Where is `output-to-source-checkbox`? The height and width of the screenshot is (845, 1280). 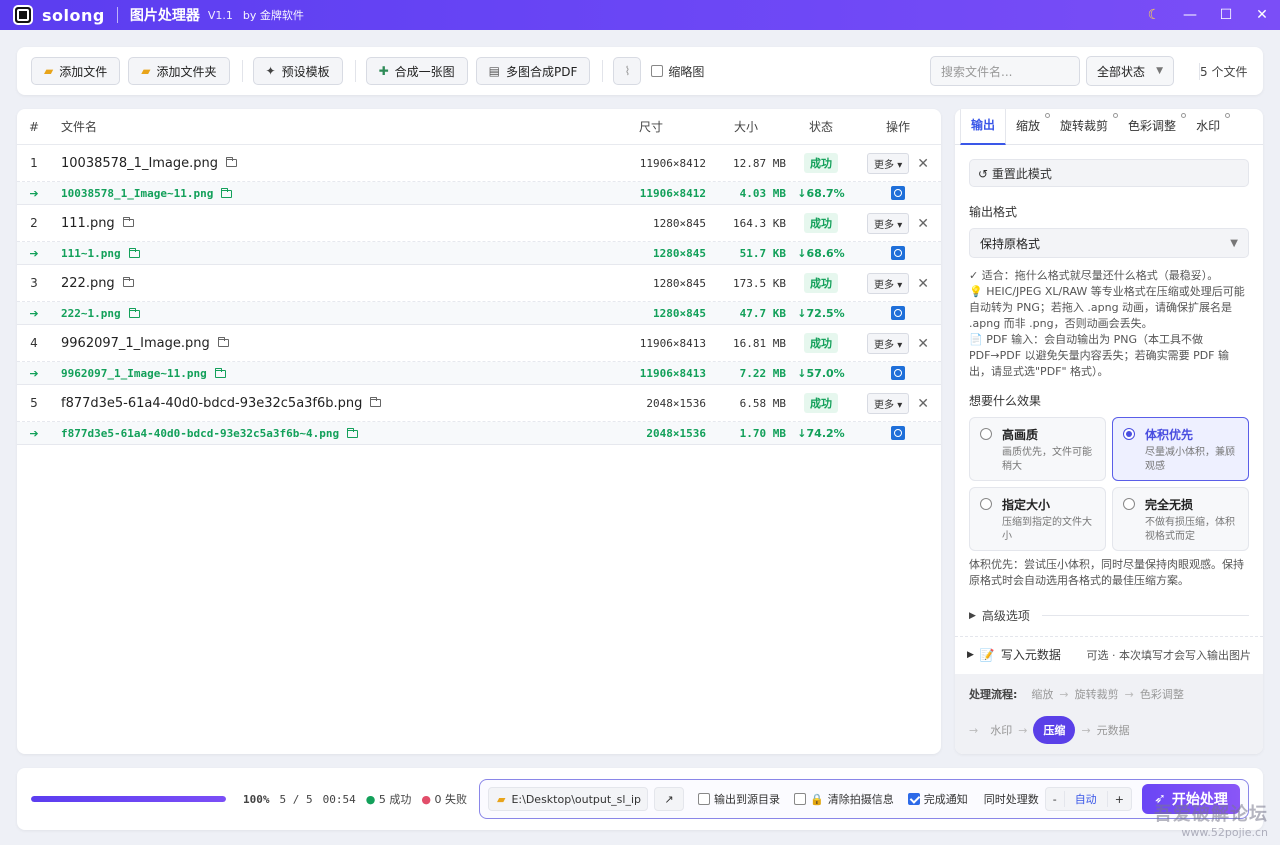
output-to-source-checkbox is located at coordinates (704, 799).